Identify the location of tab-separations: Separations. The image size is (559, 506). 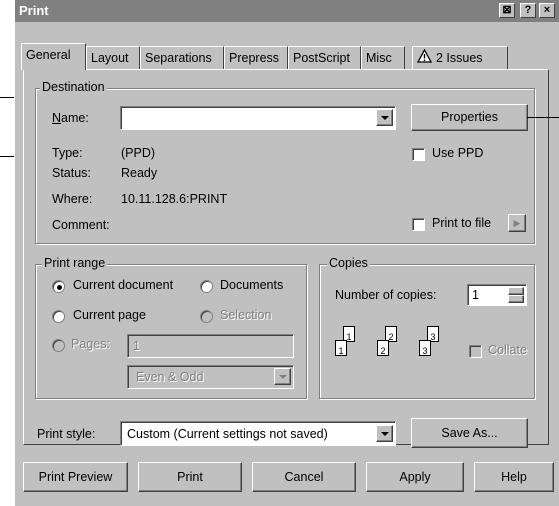
(182, 57).